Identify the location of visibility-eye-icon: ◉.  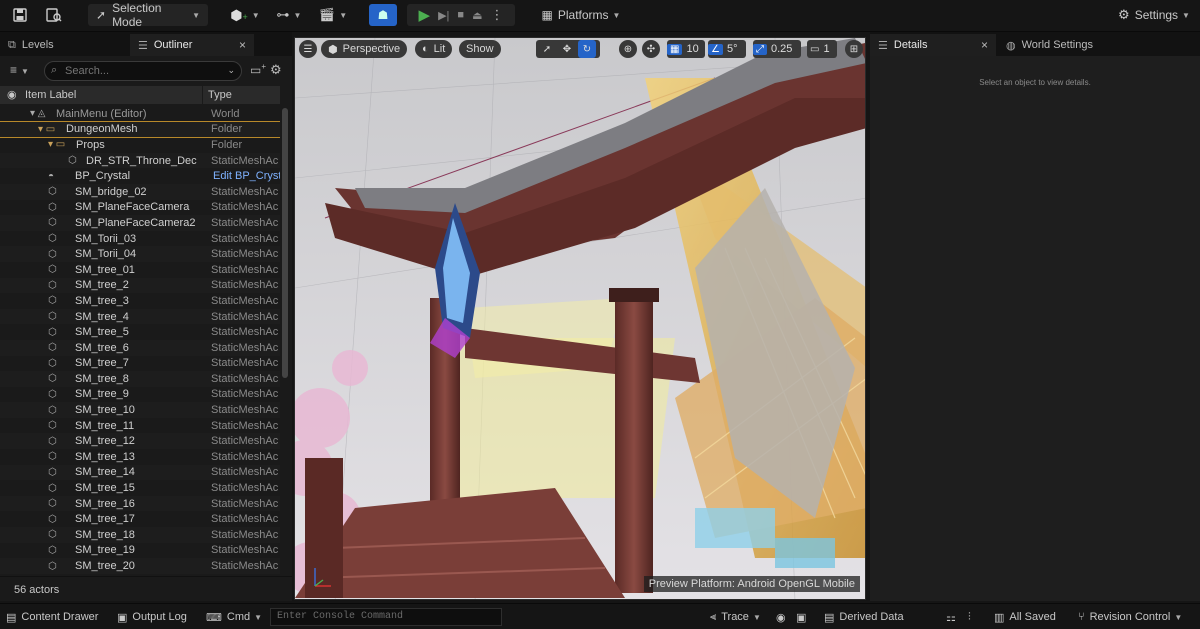
(12, 94).